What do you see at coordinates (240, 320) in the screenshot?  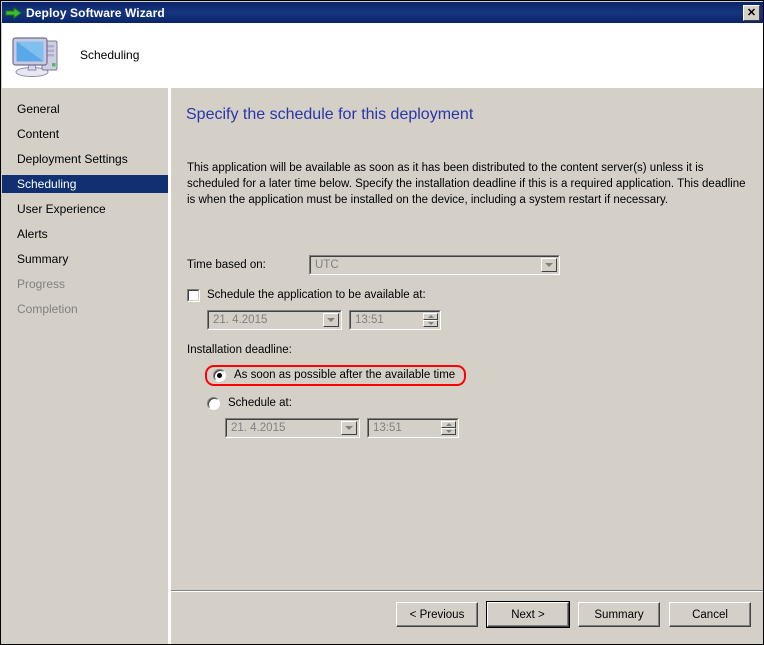 I see `available-date-value: 21. 4.2015` at bounding box center [240, 320].